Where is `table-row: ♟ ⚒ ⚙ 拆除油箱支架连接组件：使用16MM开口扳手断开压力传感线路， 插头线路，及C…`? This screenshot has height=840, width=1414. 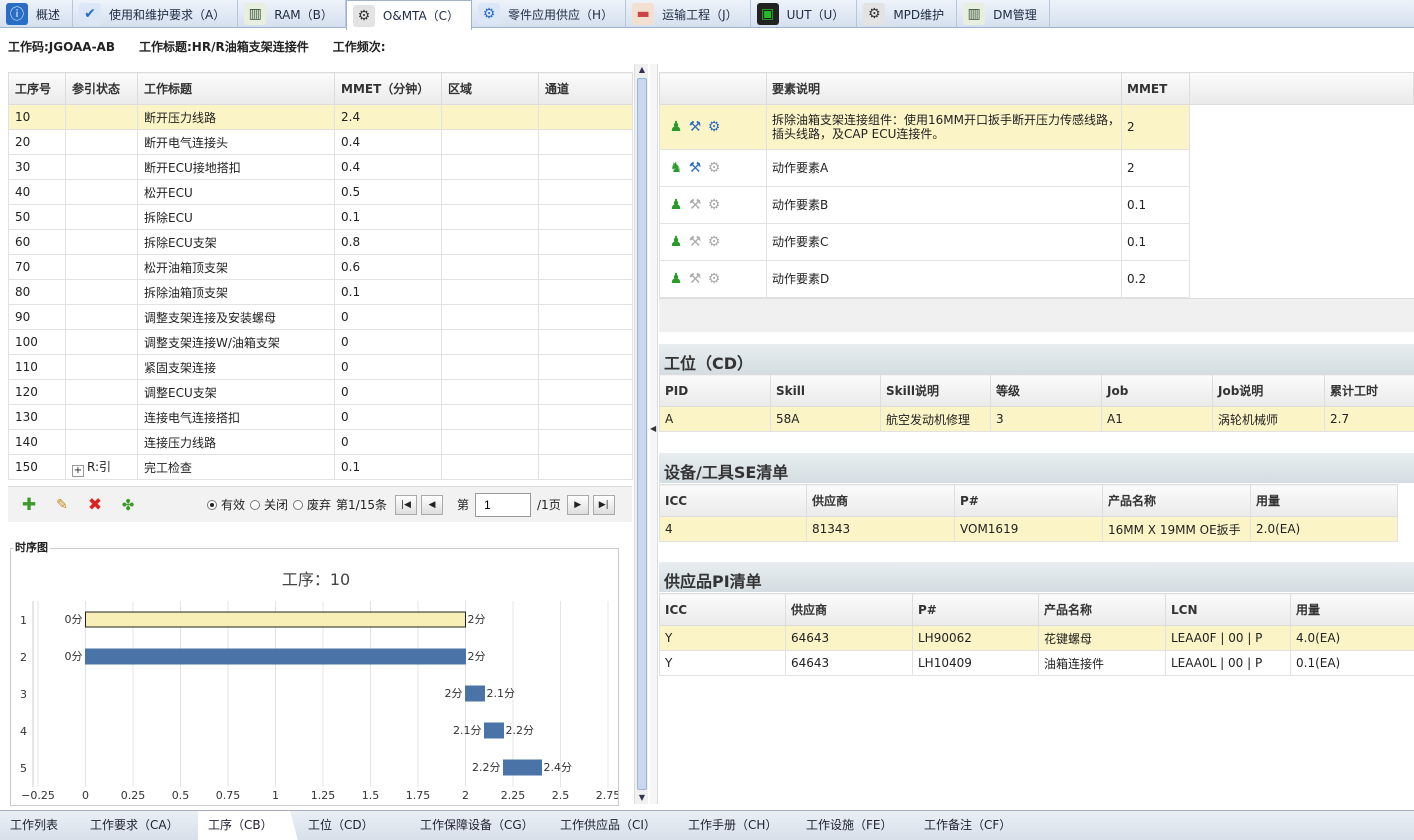
table-row: ♟ ⚒ ⚙ 拆除油箱支架连接组件：使用16MM开口扳手断开压力传感线路， 插头线路，及C… is located at coordinates (924, 127).